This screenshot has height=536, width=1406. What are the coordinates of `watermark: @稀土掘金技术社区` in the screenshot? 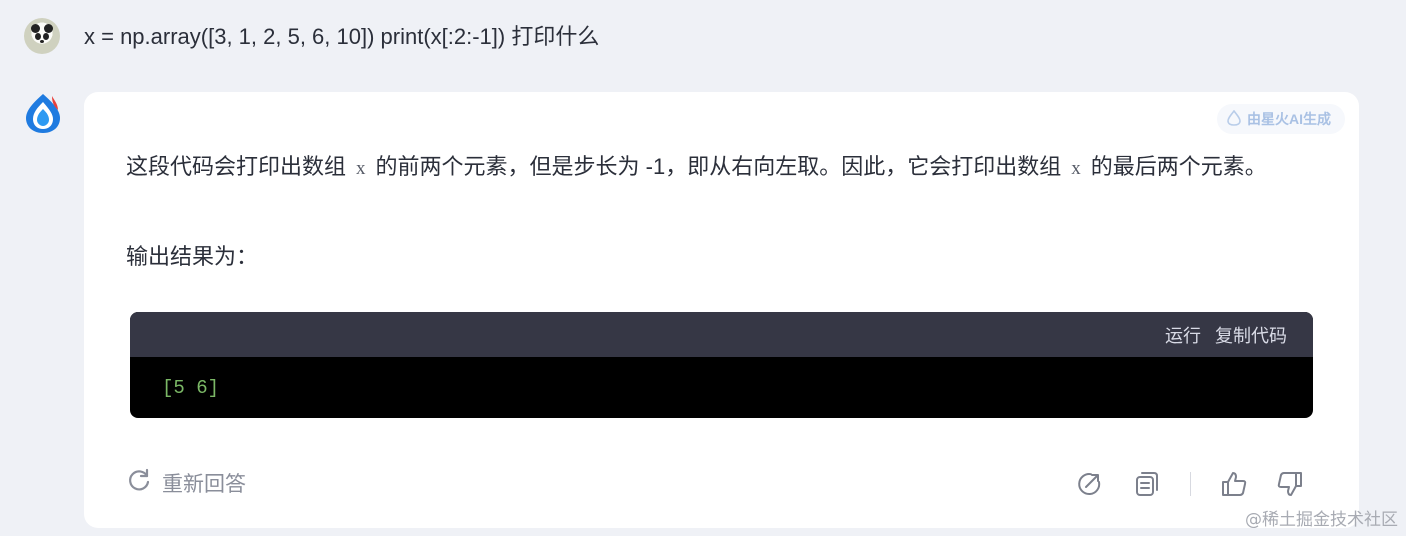 It's located at (1321, 520).